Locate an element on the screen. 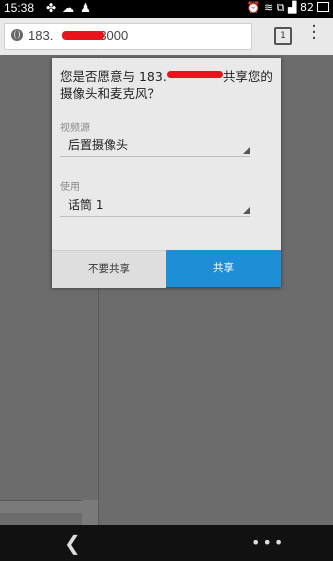 The width and height of the screenshot is (333, 561). wifi-icon: ≋ is located at coordinates (268, 7).